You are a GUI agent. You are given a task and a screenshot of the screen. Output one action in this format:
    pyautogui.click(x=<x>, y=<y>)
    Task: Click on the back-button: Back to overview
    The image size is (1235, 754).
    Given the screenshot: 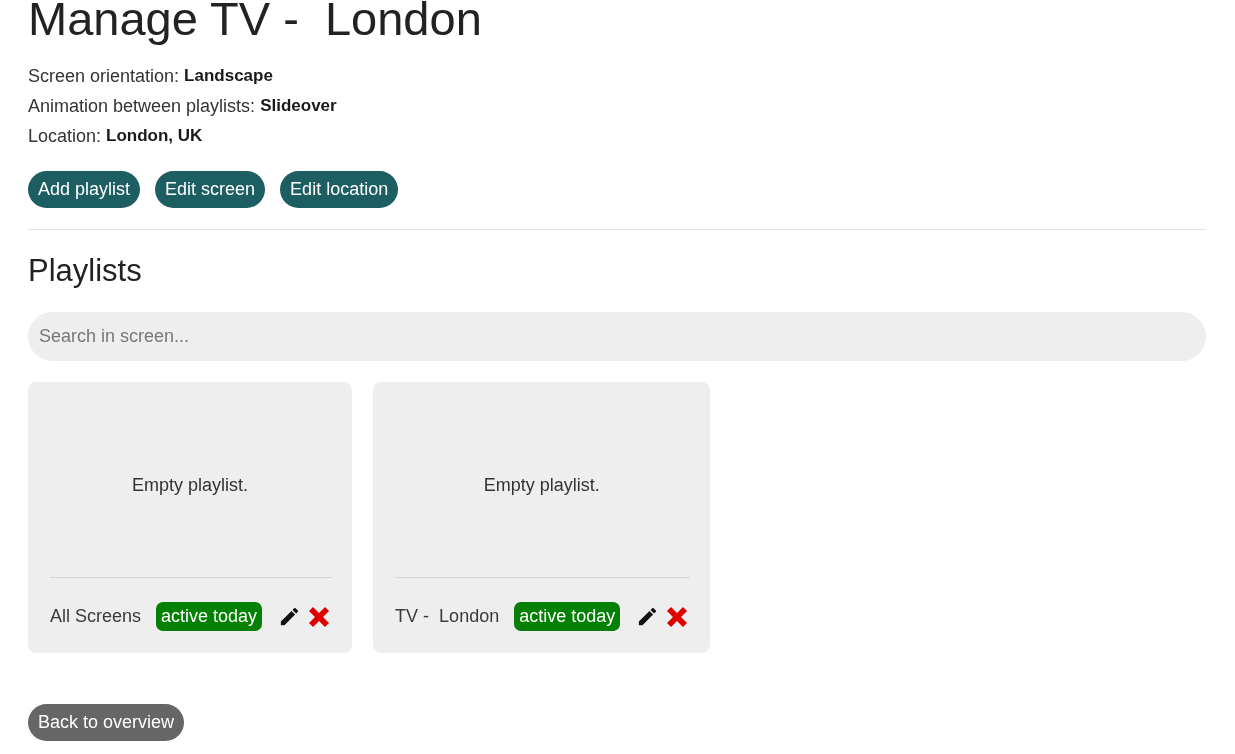 What is the action you would take?
    pyautogui.click(x=106, y=722)
    